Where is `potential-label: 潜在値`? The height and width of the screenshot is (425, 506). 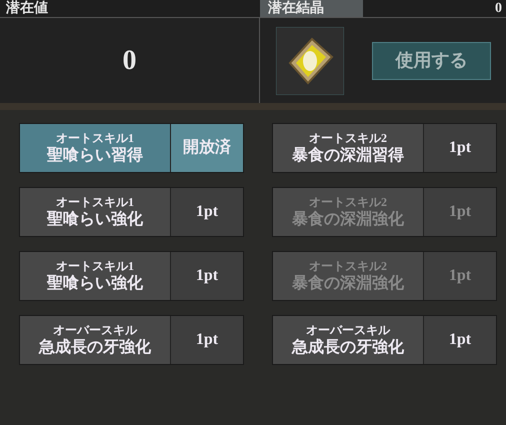
potential-label: 潜在値 is located at coordinates (27, 9).